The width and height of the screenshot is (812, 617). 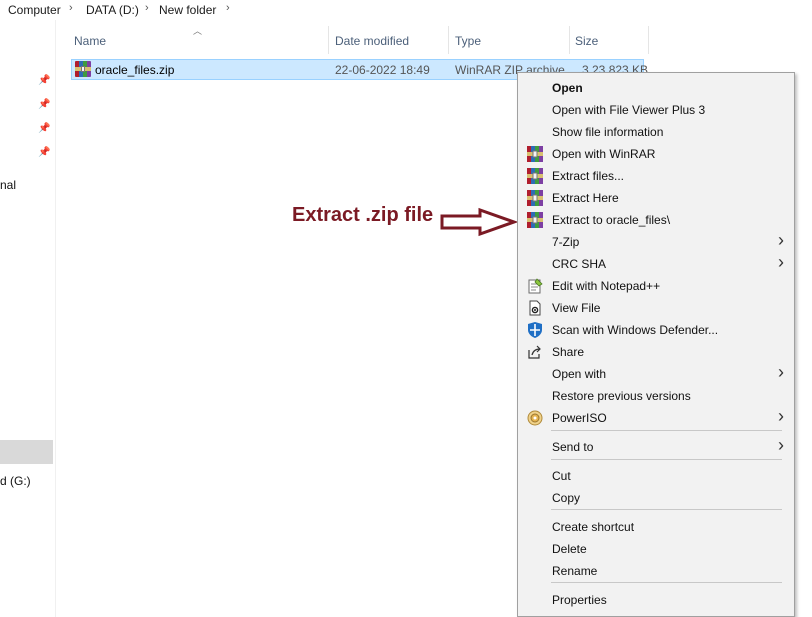 What do you see at coordinates (569, 549) in the screenshot?
I see `menu-item-label: Delete` at bounding box center [569, 549].